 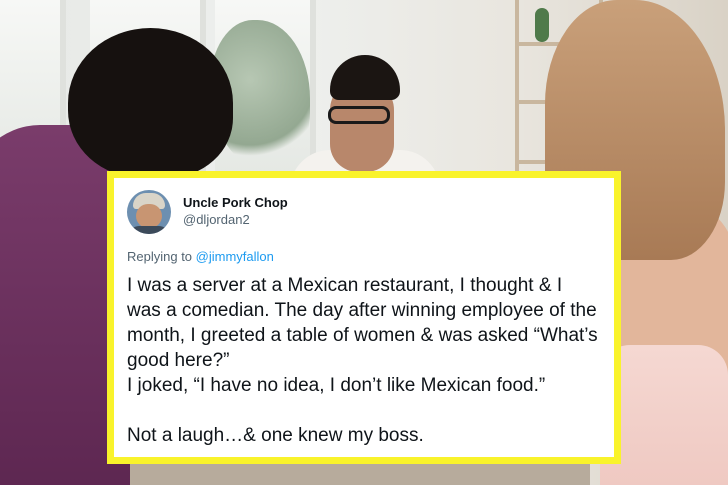 What do you see at coordinates (149, 212) in the screenshot?
I see `avatar` at bounding box center [149, 212].